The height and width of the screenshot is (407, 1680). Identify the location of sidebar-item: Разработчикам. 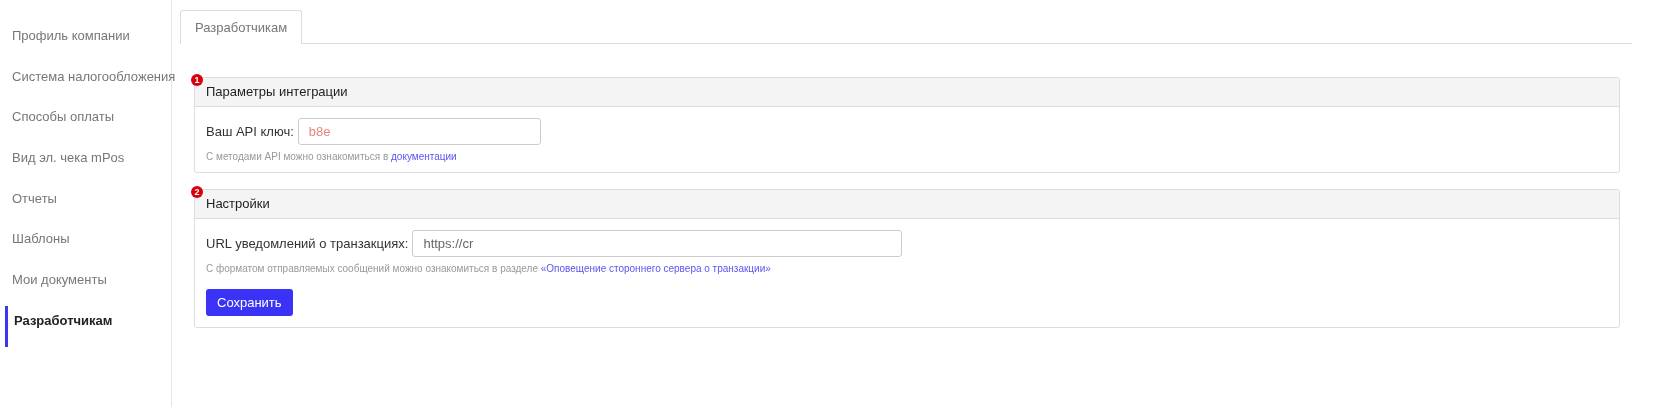
(88, 326).